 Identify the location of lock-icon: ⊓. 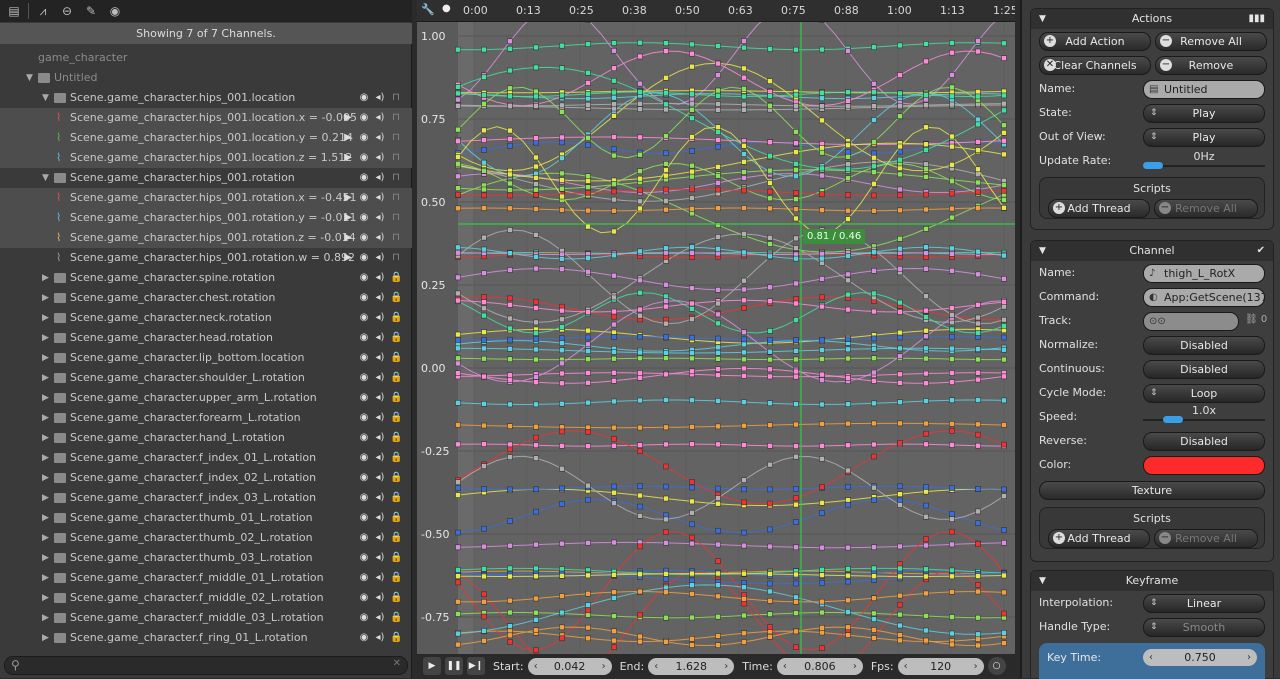
(396, 198).